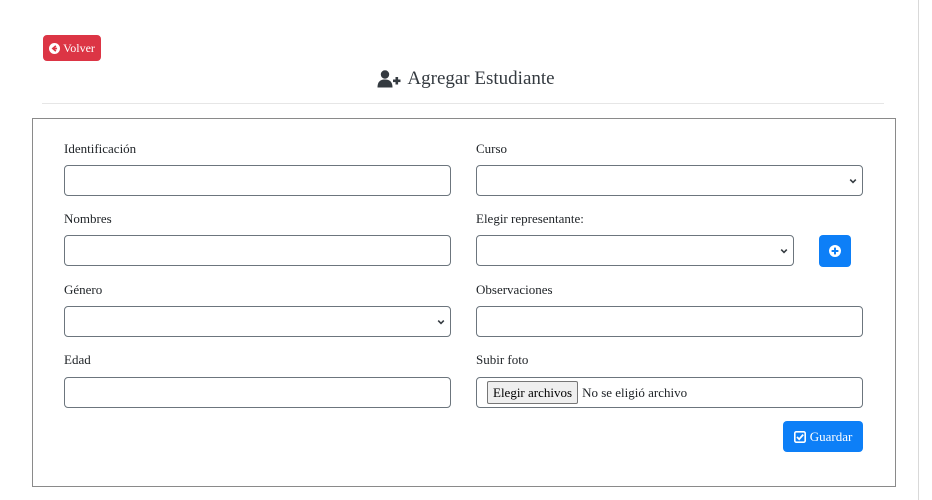  Describe the element at coordinates (389, 79) in the screenshot. I see `user-plus-icon` at that location.